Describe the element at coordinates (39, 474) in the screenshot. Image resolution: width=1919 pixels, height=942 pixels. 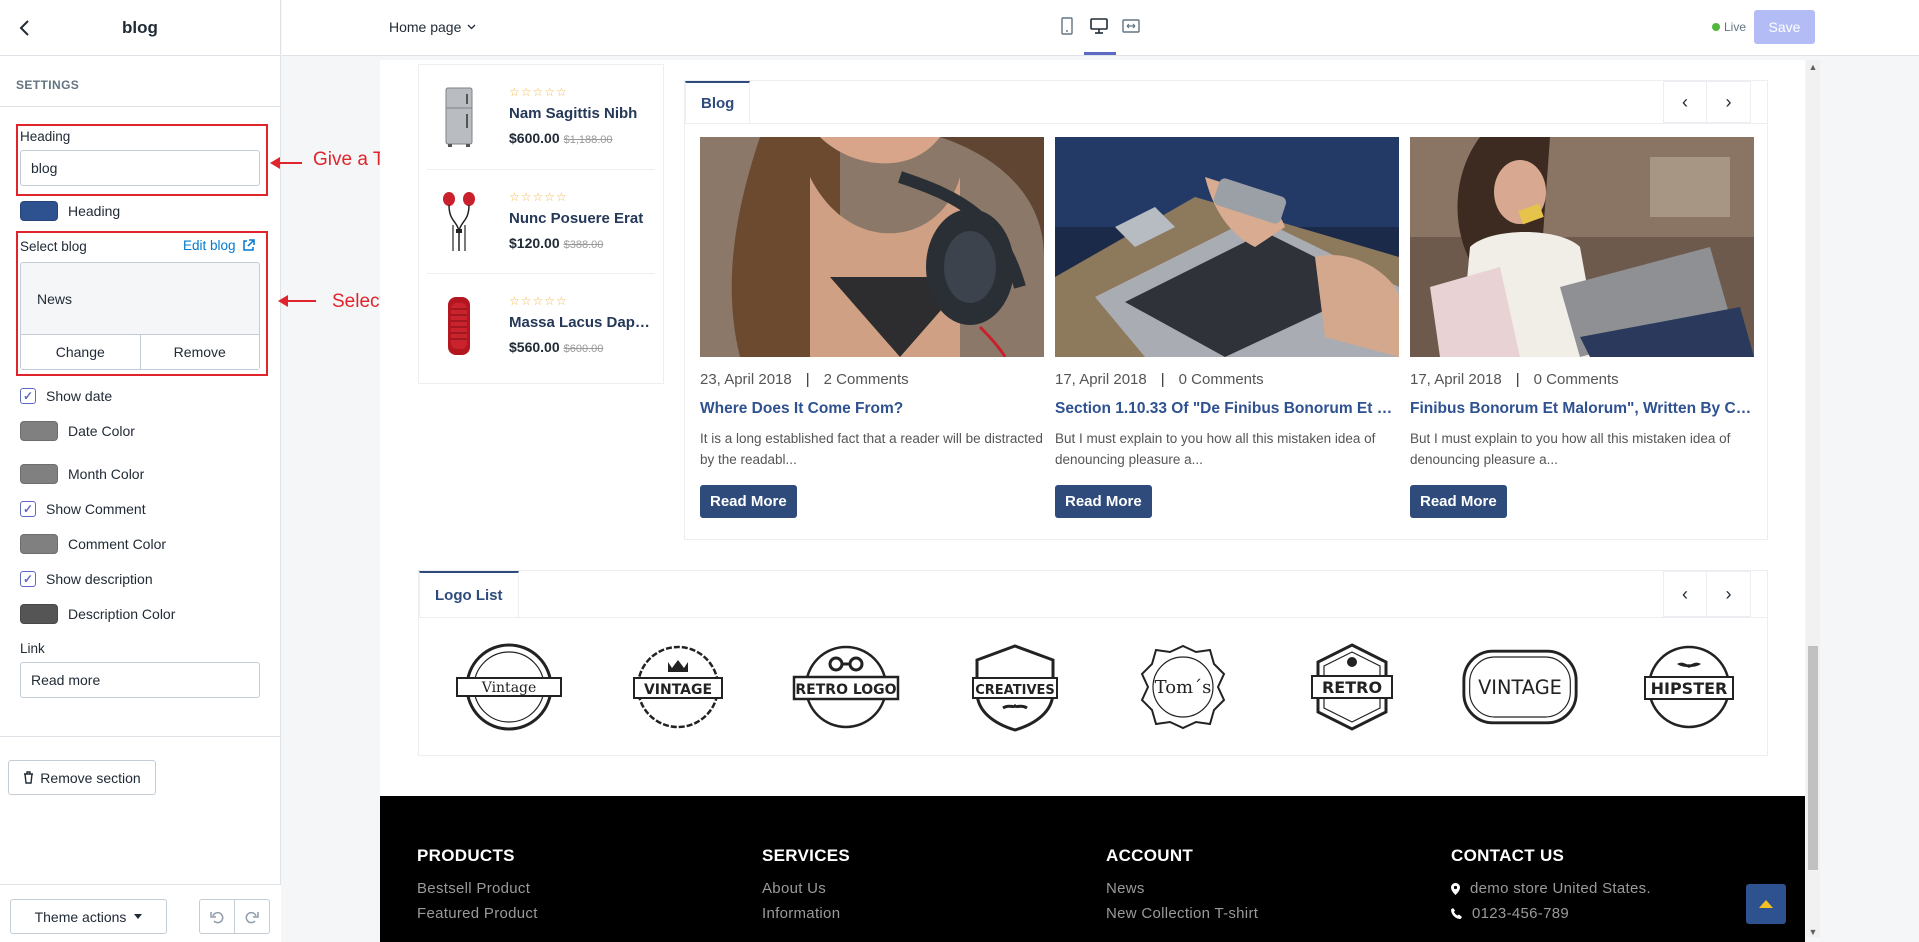
I see `month-color-swatch` at that location.